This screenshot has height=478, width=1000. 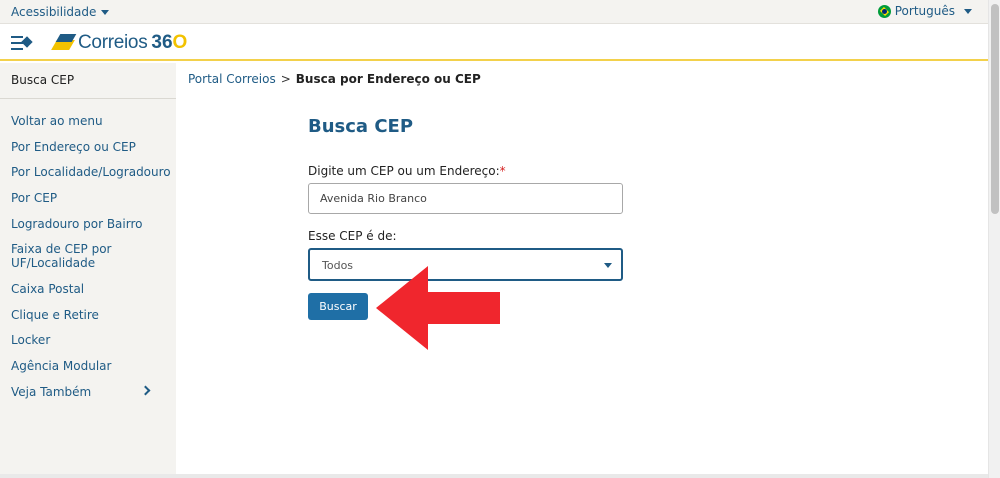 What do you see at coordinates (30, 340) in the screenshot?
I see `sidebar-item-locker: Locker` at bounding box center [30, 340].